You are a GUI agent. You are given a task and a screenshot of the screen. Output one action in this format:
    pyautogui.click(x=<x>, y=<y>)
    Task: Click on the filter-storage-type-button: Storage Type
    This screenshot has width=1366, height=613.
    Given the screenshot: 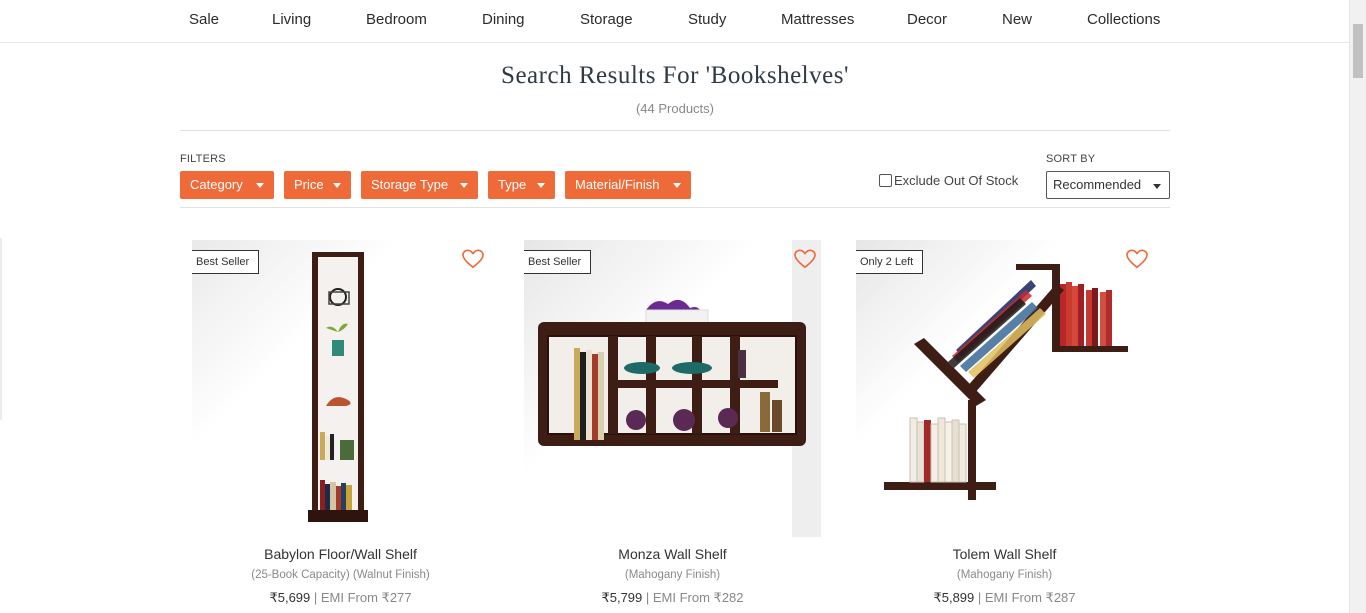 What is the action you would take?
    pyautogui.click(x=419, y=185)
    